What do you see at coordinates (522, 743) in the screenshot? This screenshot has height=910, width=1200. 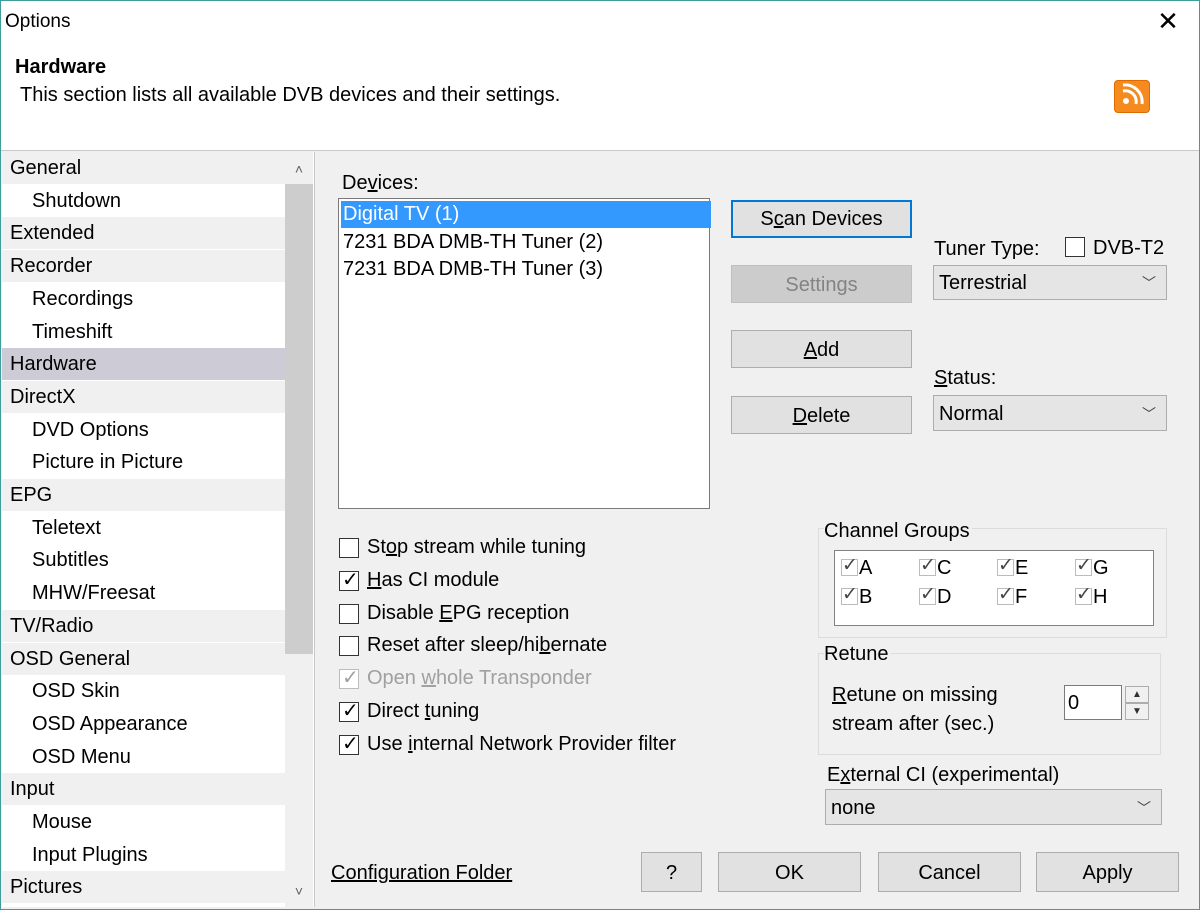 I see `option-label: Use internal Network Provider filter` at bounding box center [522, 743].